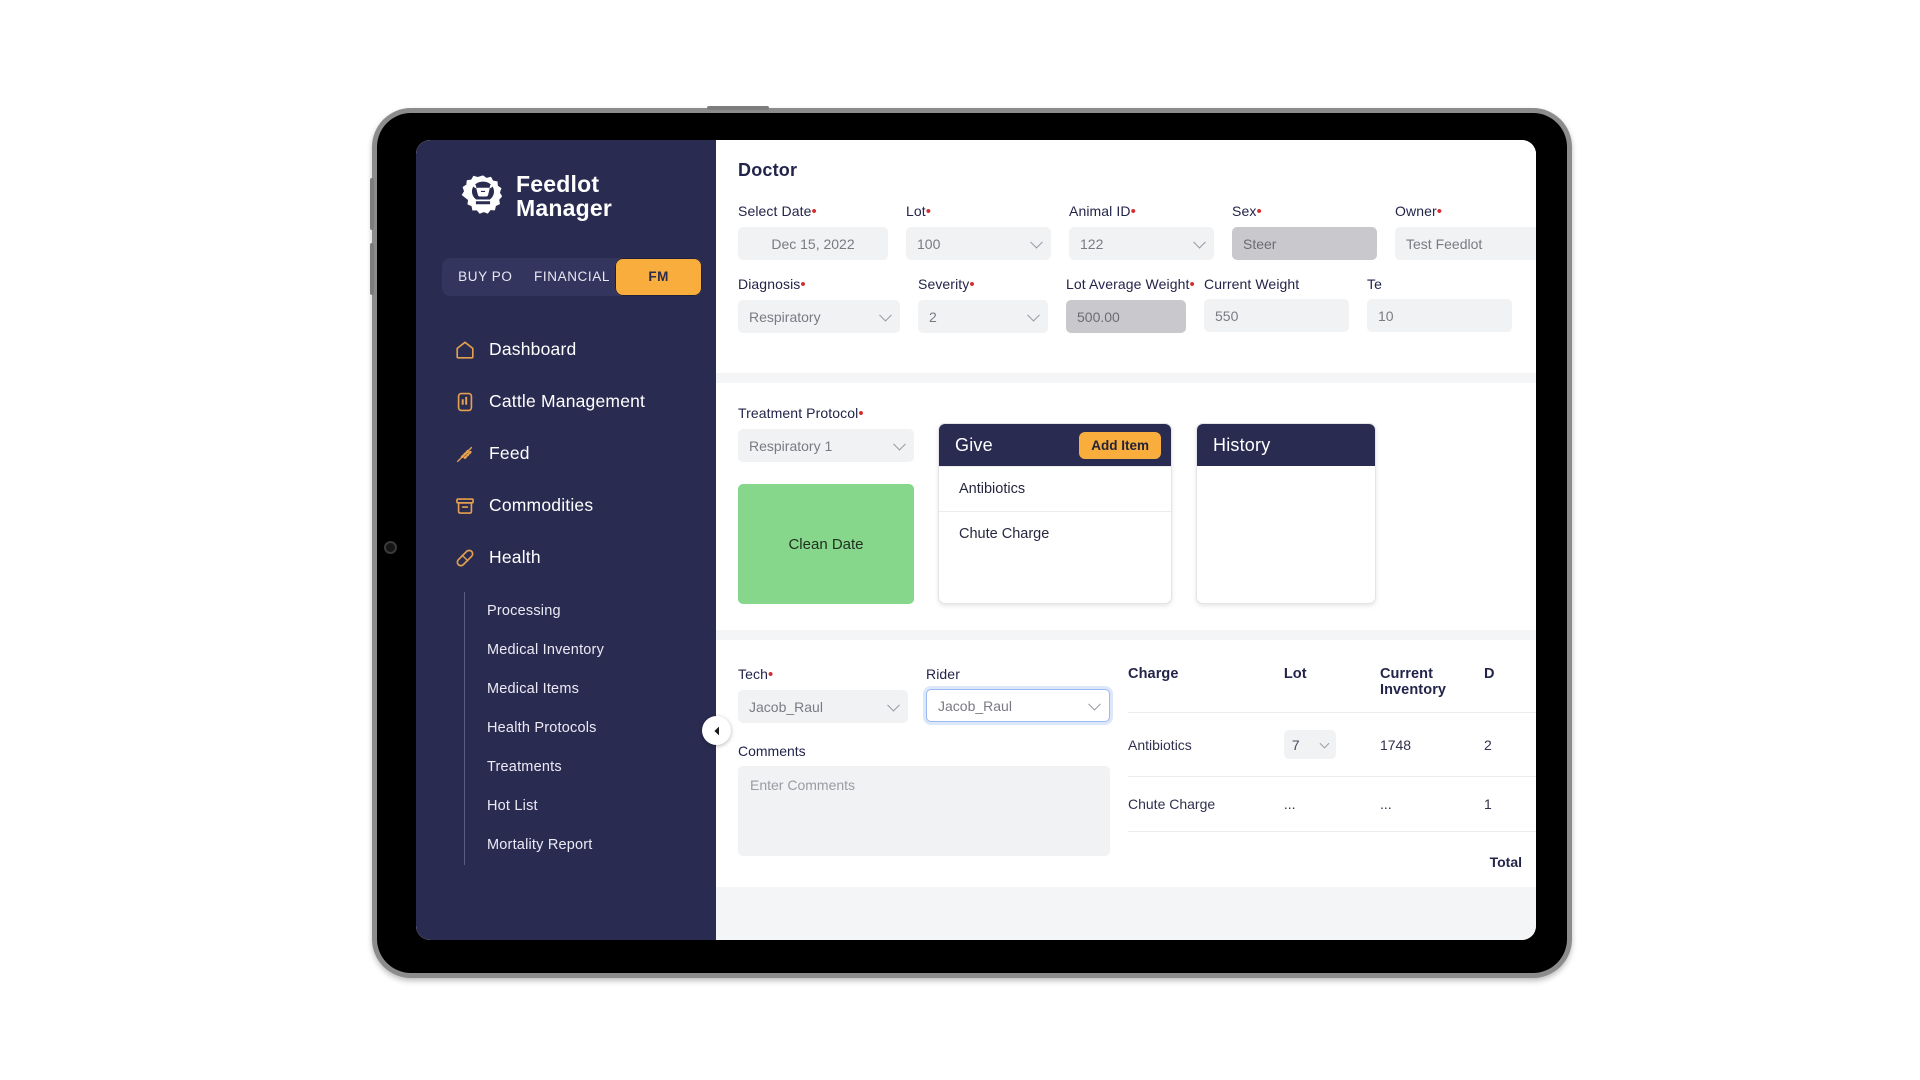 The width and height of the screenshot is (1920, 1080). Describe the element at coordinates (464, 454) in the screenshot. I see `wheat-icon` at that location.